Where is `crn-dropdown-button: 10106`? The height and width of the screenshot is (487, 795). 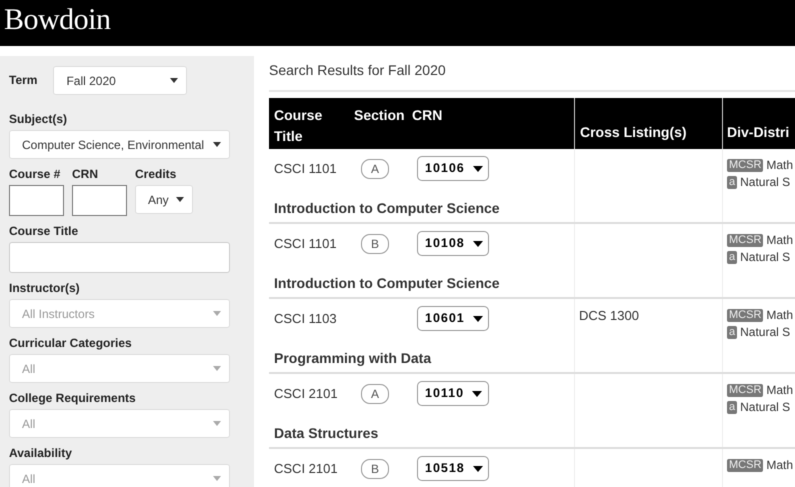 crn-dropdown-button: 10106 is located at coordinates (453, 168).